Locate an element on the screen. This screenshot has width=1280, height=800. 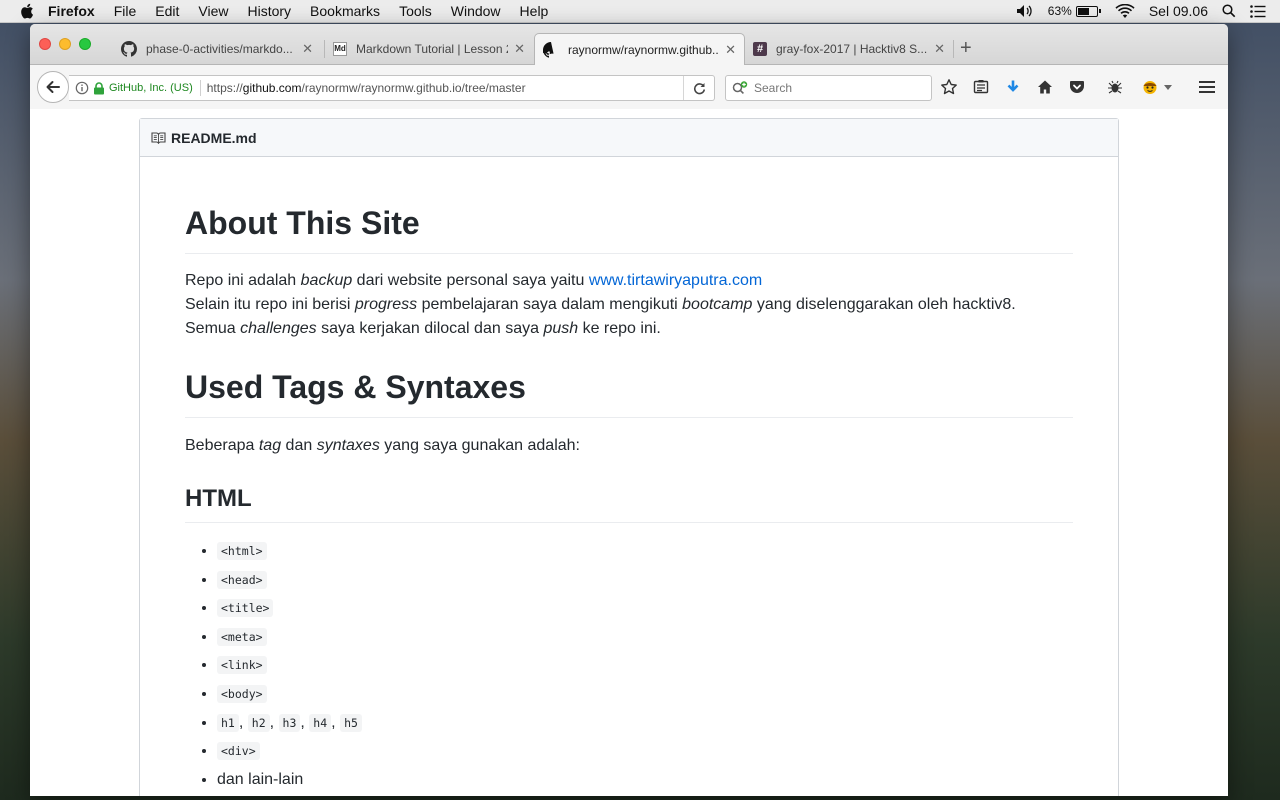
reload-button is located at coordinates (698, 88).